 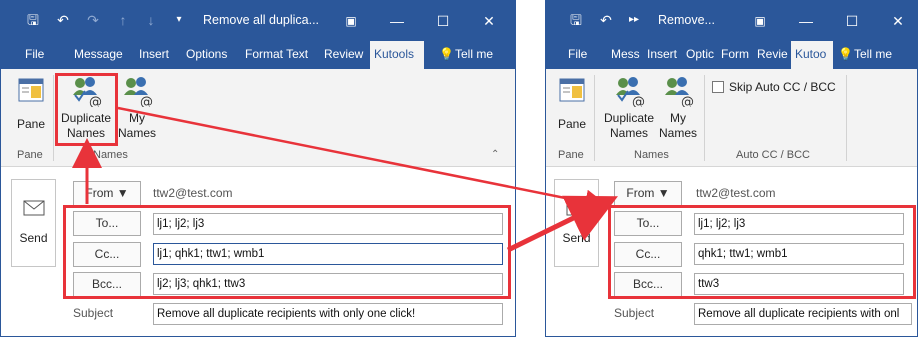 What do you see at coordinates (782, 87) in the screenshot?
I see `skip-auto-cc-label: Skip Auto CC / BCC` at bounding box center [782, 87].